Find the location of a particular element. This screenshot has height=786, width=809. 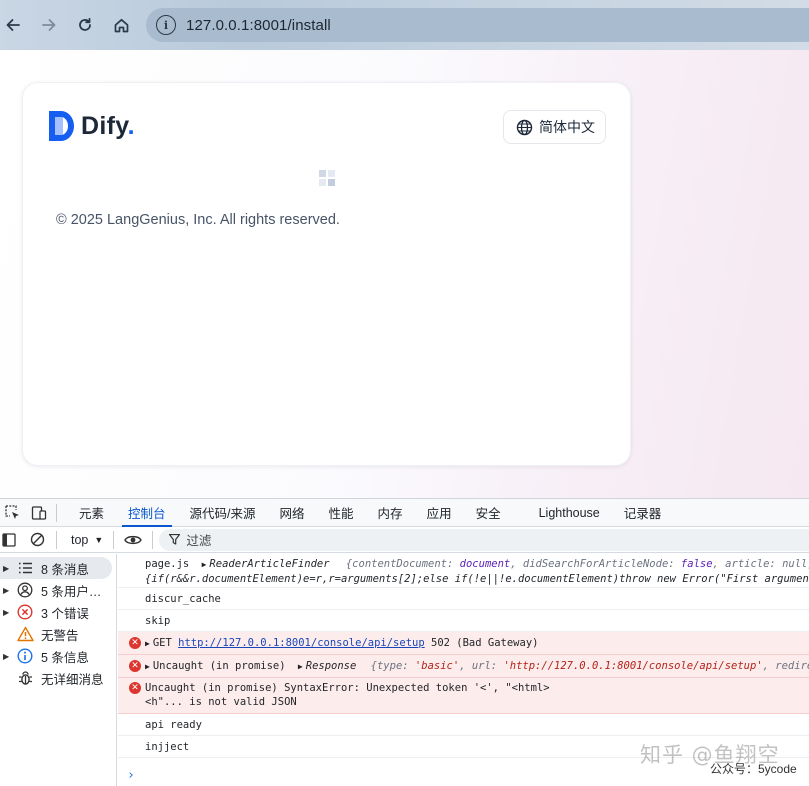

sidebar-filter-label: 5 条信息 is located at coordinates (65, 657).